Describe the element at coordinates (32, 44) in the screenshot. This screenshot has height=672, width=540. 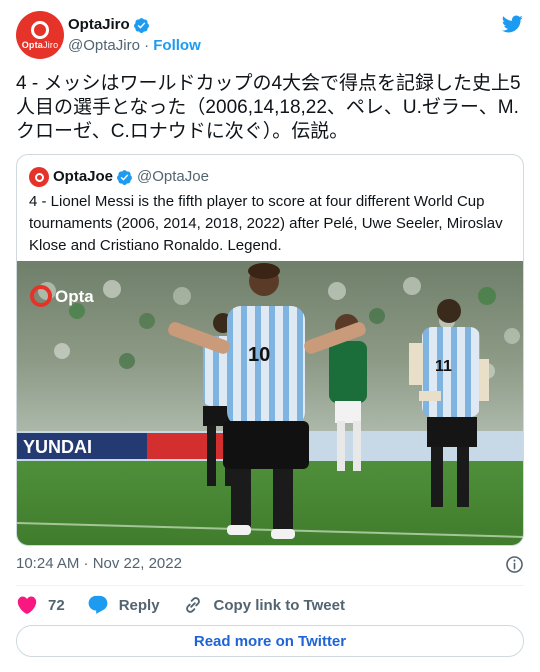
I see `avatar-text: Opta` at that location.